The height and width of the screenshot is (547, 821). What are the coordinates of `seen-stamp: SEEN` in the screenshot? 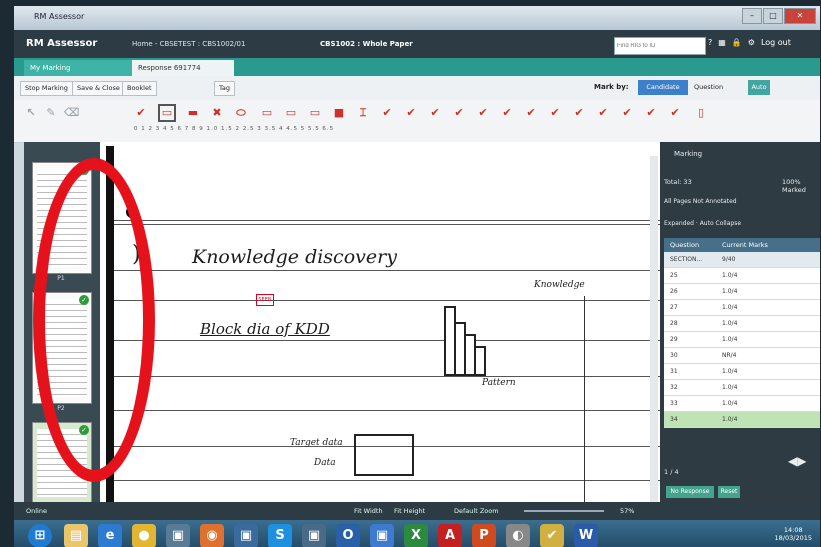 It's located at (265, 300).